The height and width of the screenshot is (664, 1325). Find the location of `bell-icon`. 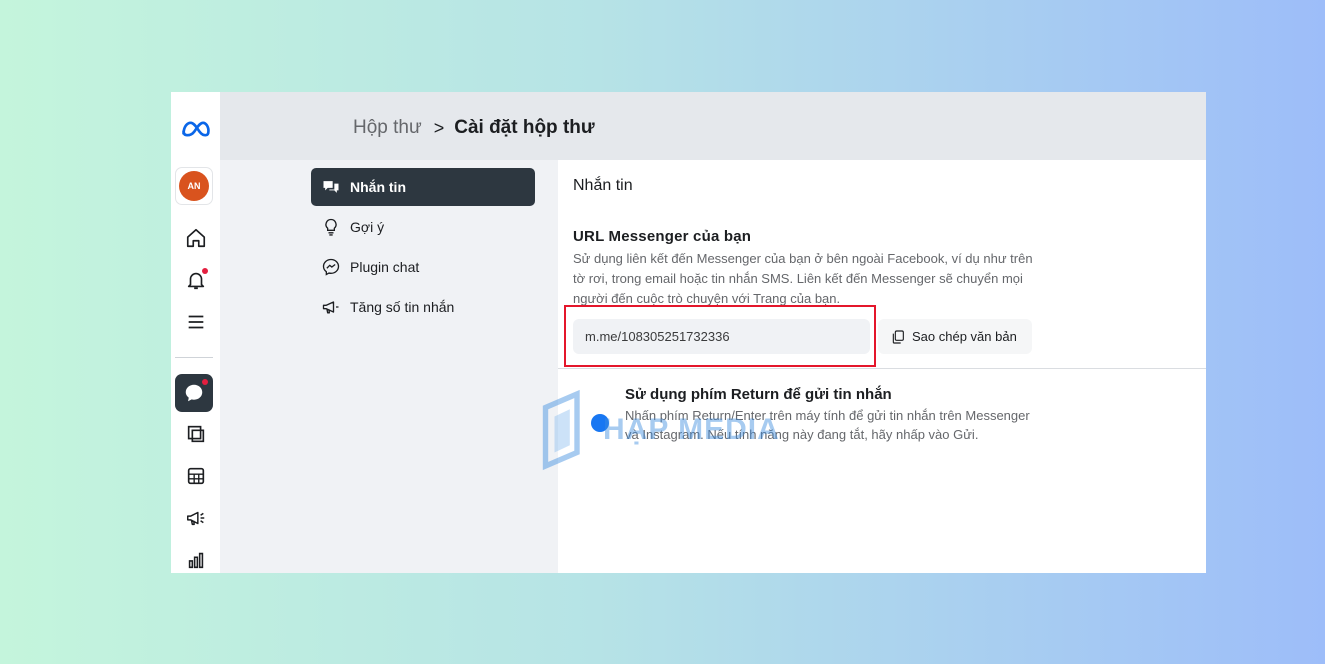

bell-icon is located at coordinates (196, 280).